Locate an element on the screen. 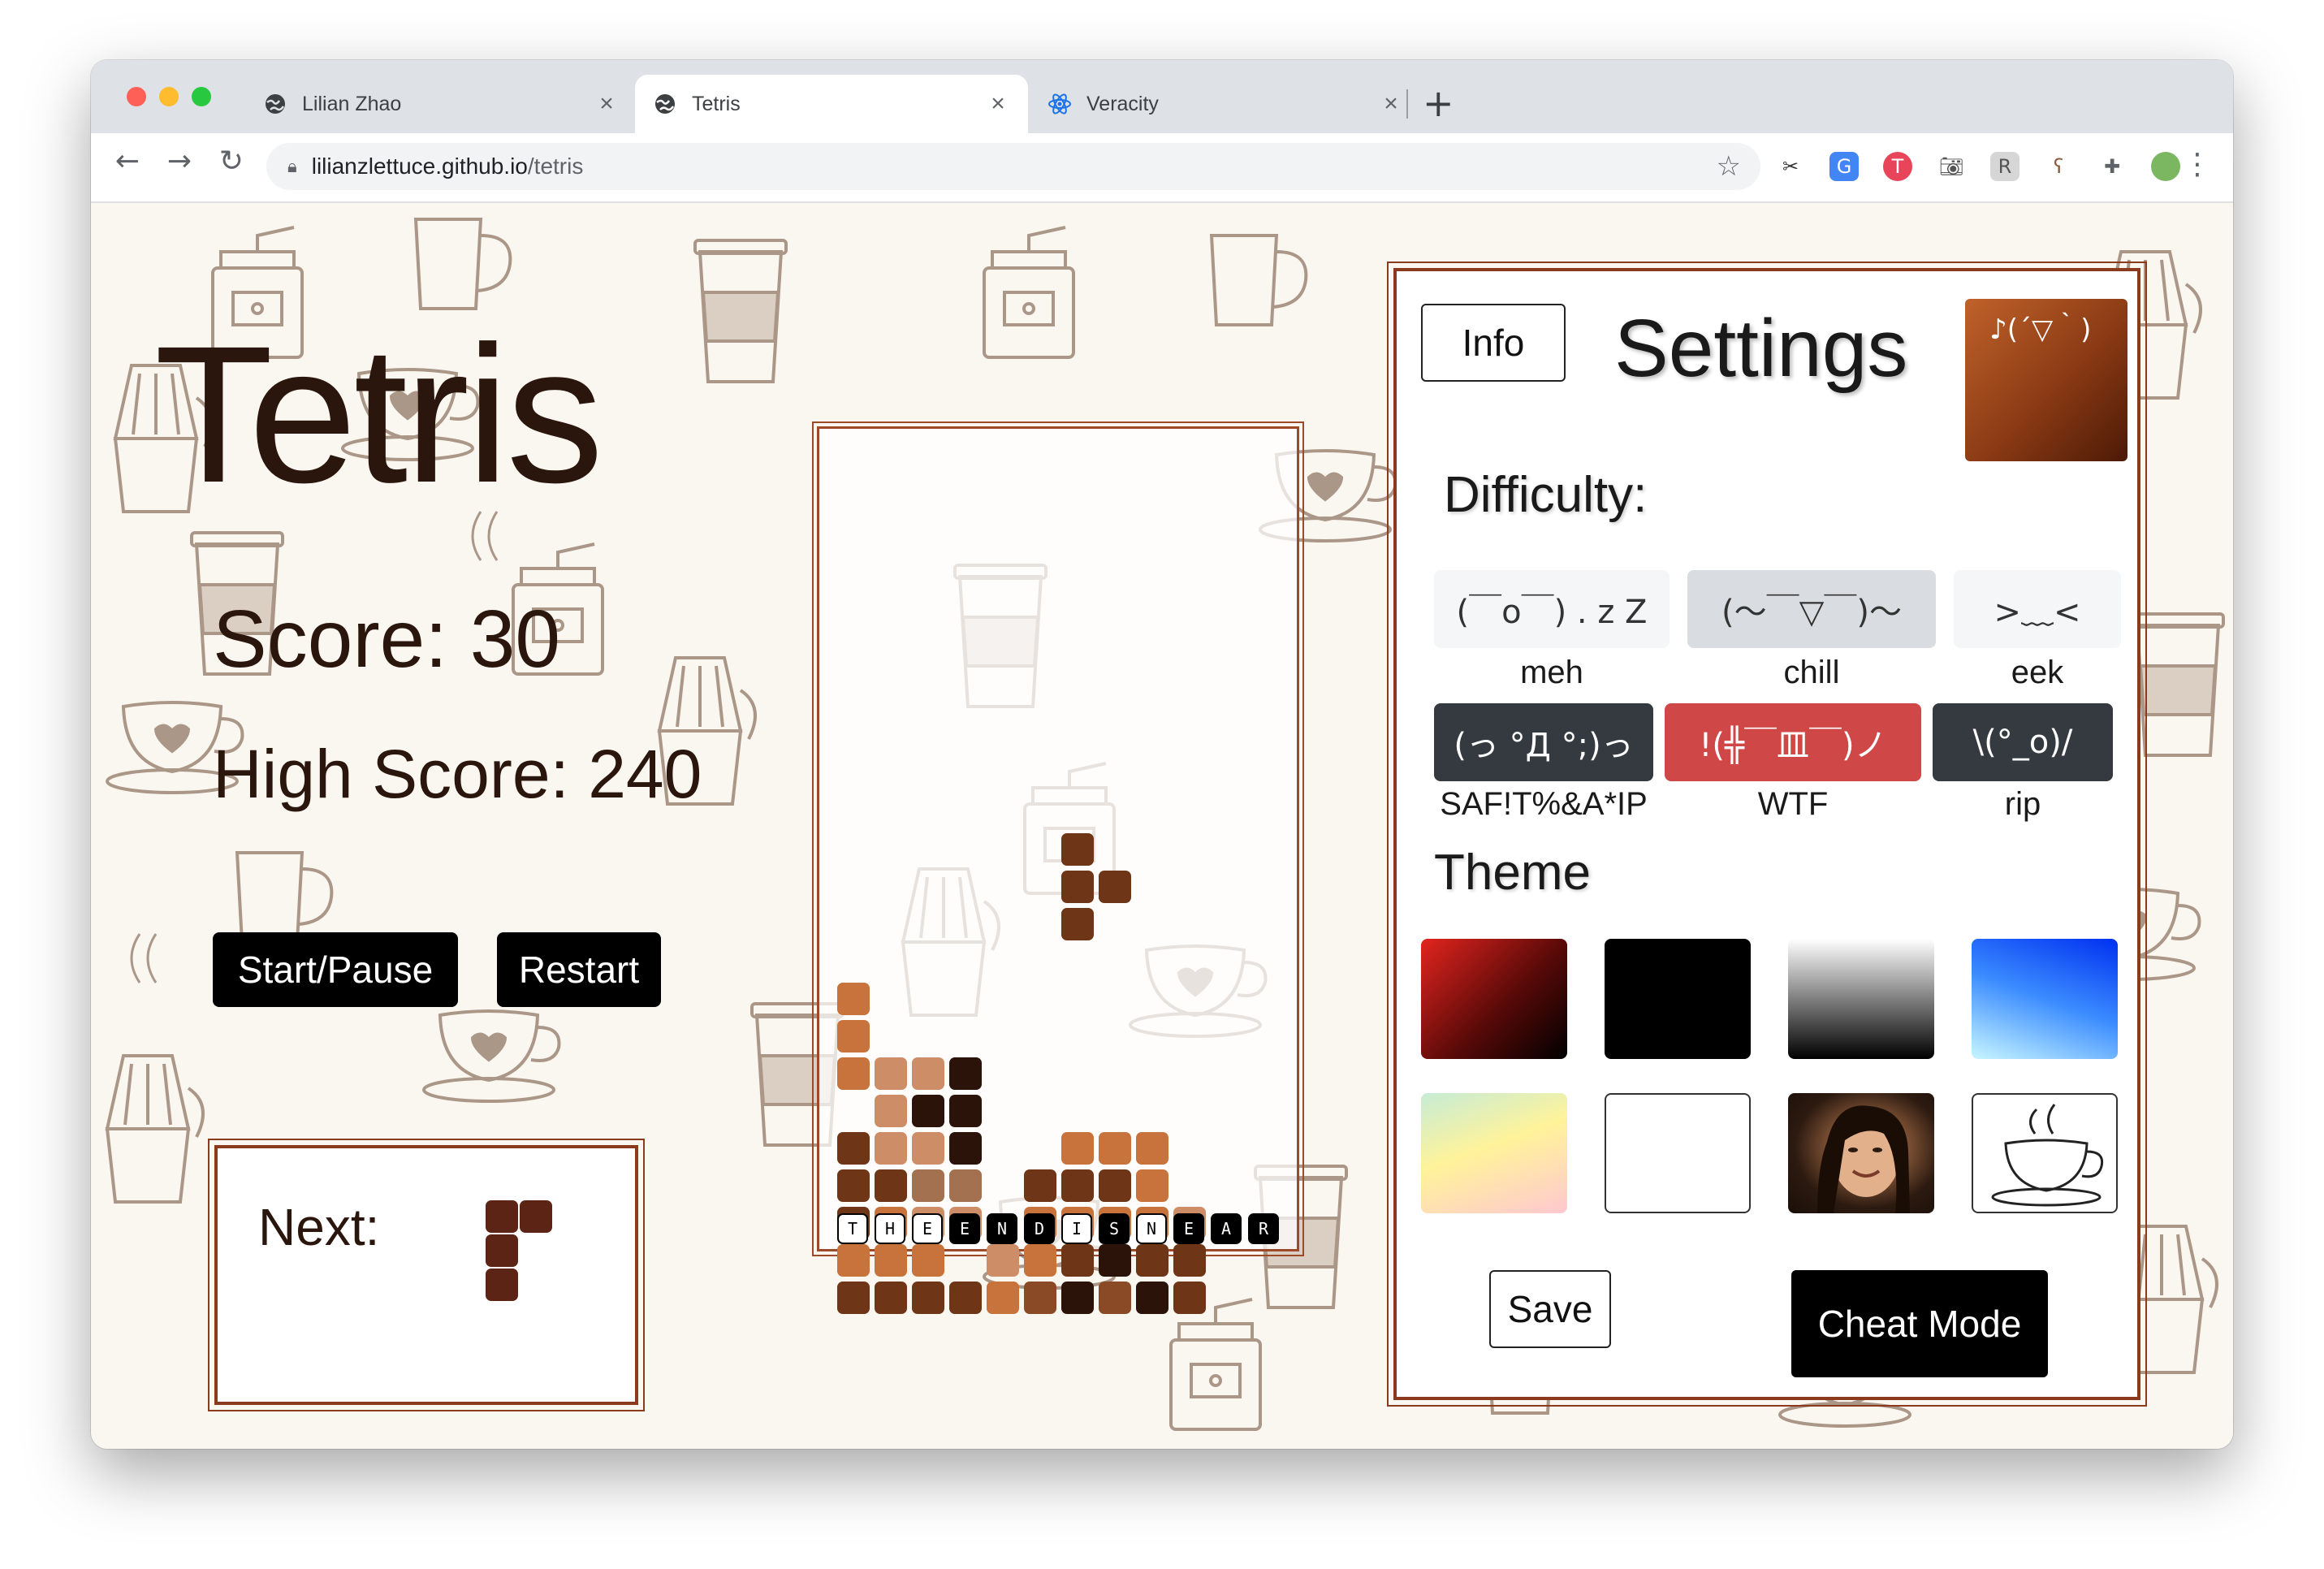  tab-veracity: Veracity × is located at coordinates (1225, 104).